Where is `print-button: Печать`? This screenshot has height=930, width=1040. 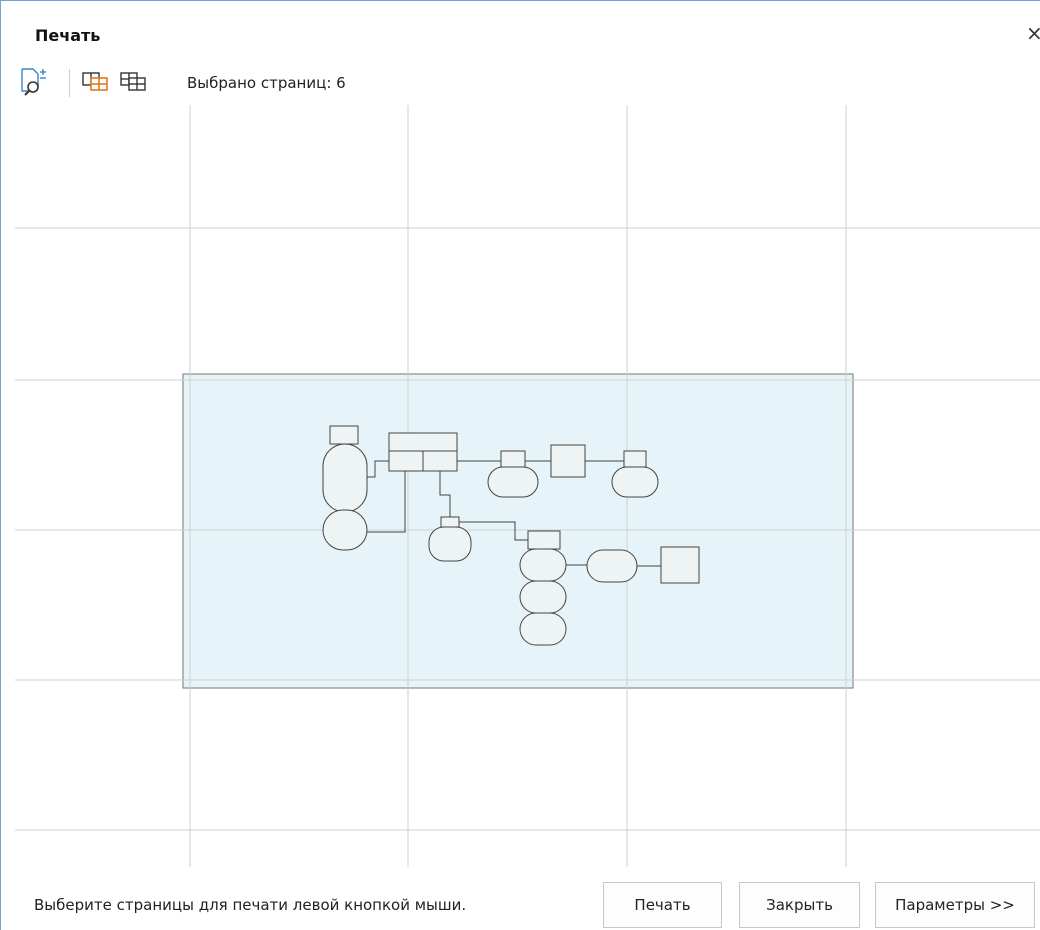 print-button: Печать is located at coordinates (662, 905).